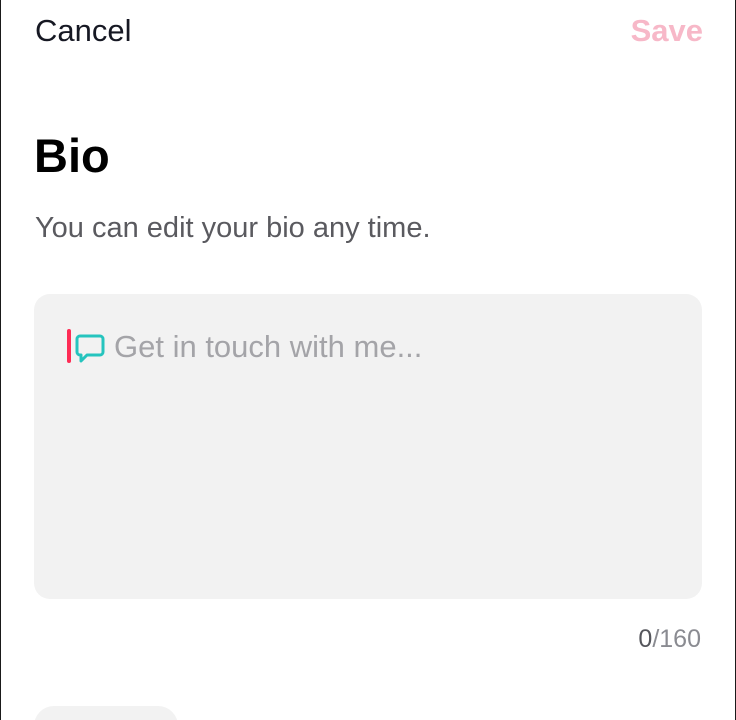 The width and height of the screenshot is (736, 720). I want to click on bottom-button, so click(106, 713).